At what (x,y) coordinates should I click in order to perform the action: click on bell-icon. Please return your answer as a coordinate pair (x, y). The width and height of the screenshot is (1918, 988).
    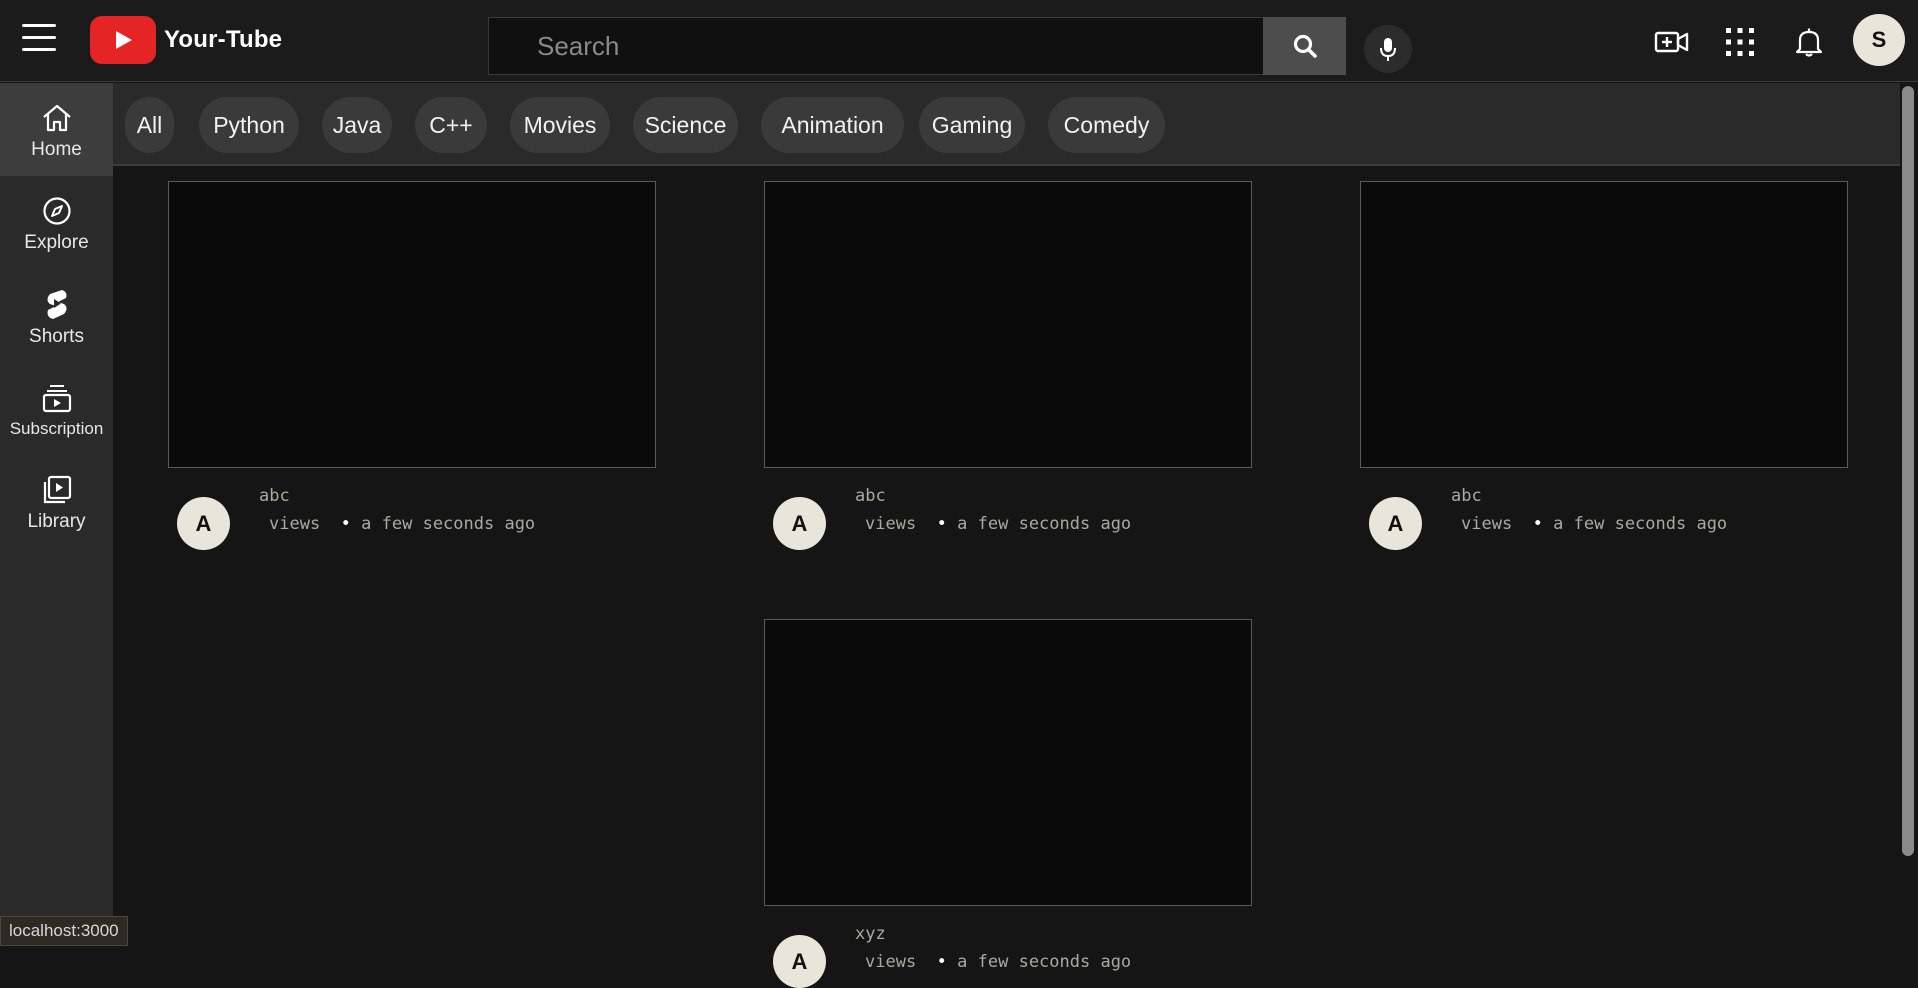
    Looking at the image, I should click on (1809, 42).